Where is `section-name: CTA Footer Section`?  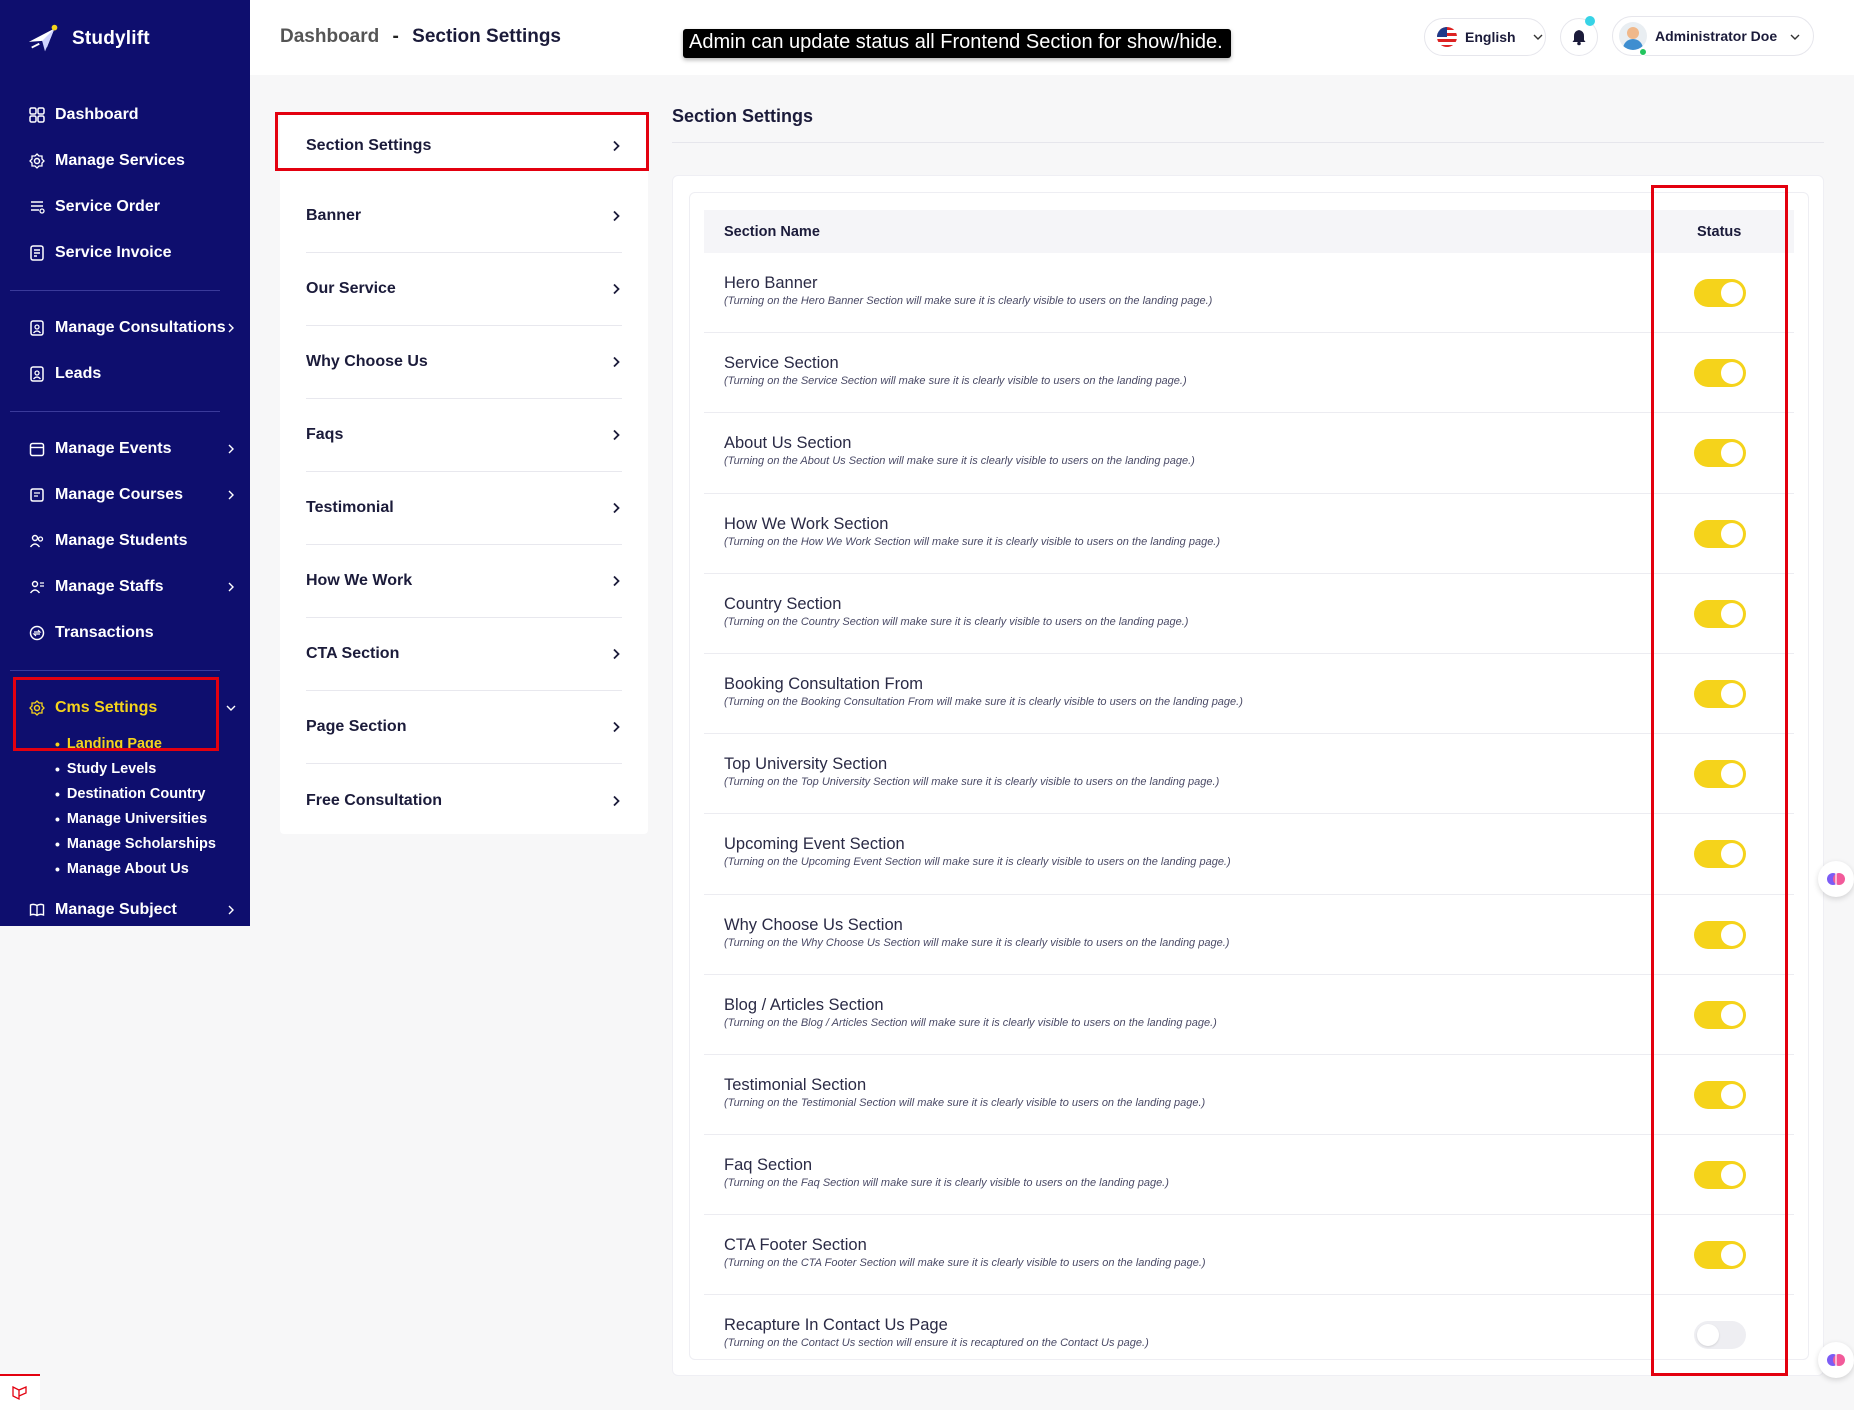 section-name: CTA Footer Section is located at coordinates (795, 1245).